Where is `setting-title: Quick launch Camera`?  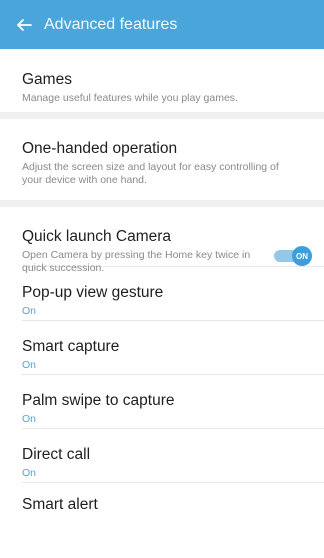
setting-title: Quick launch Camera is located at coordinates (97, 236).